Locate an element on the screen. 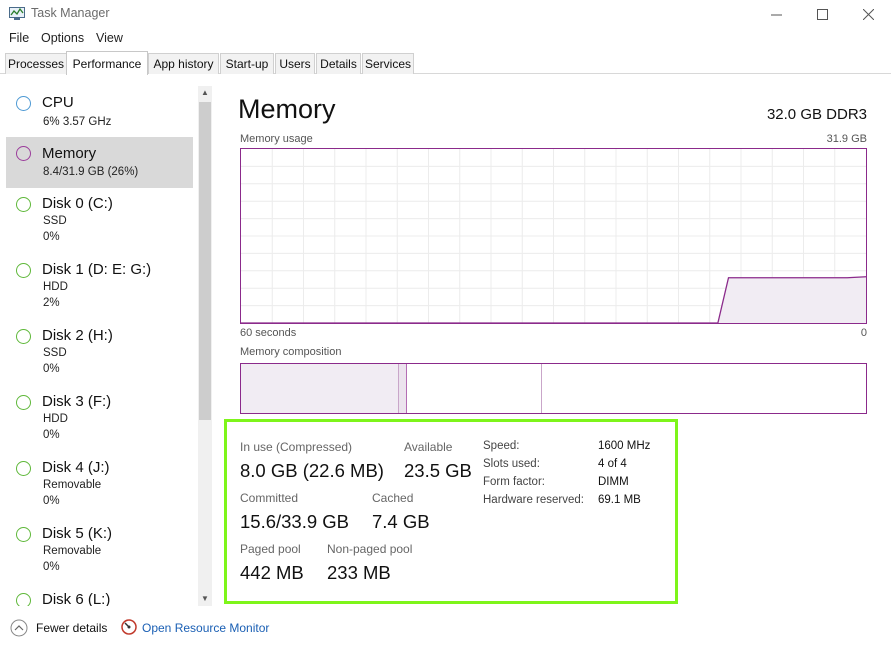 This screenshot has width=891, height=650. menu-view: View is located at coordinates (109, 38).